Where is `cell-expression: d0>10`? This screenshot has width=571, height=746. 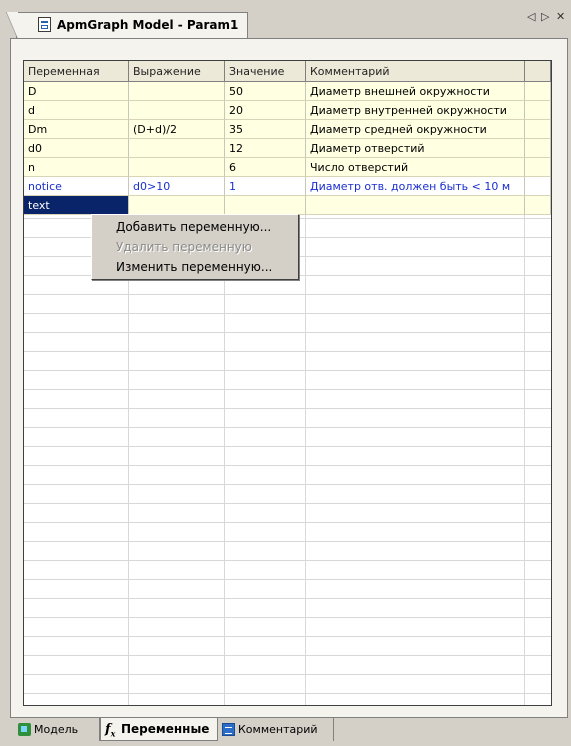
cell-expression: d0>10 is located at coordinates (177, 186).